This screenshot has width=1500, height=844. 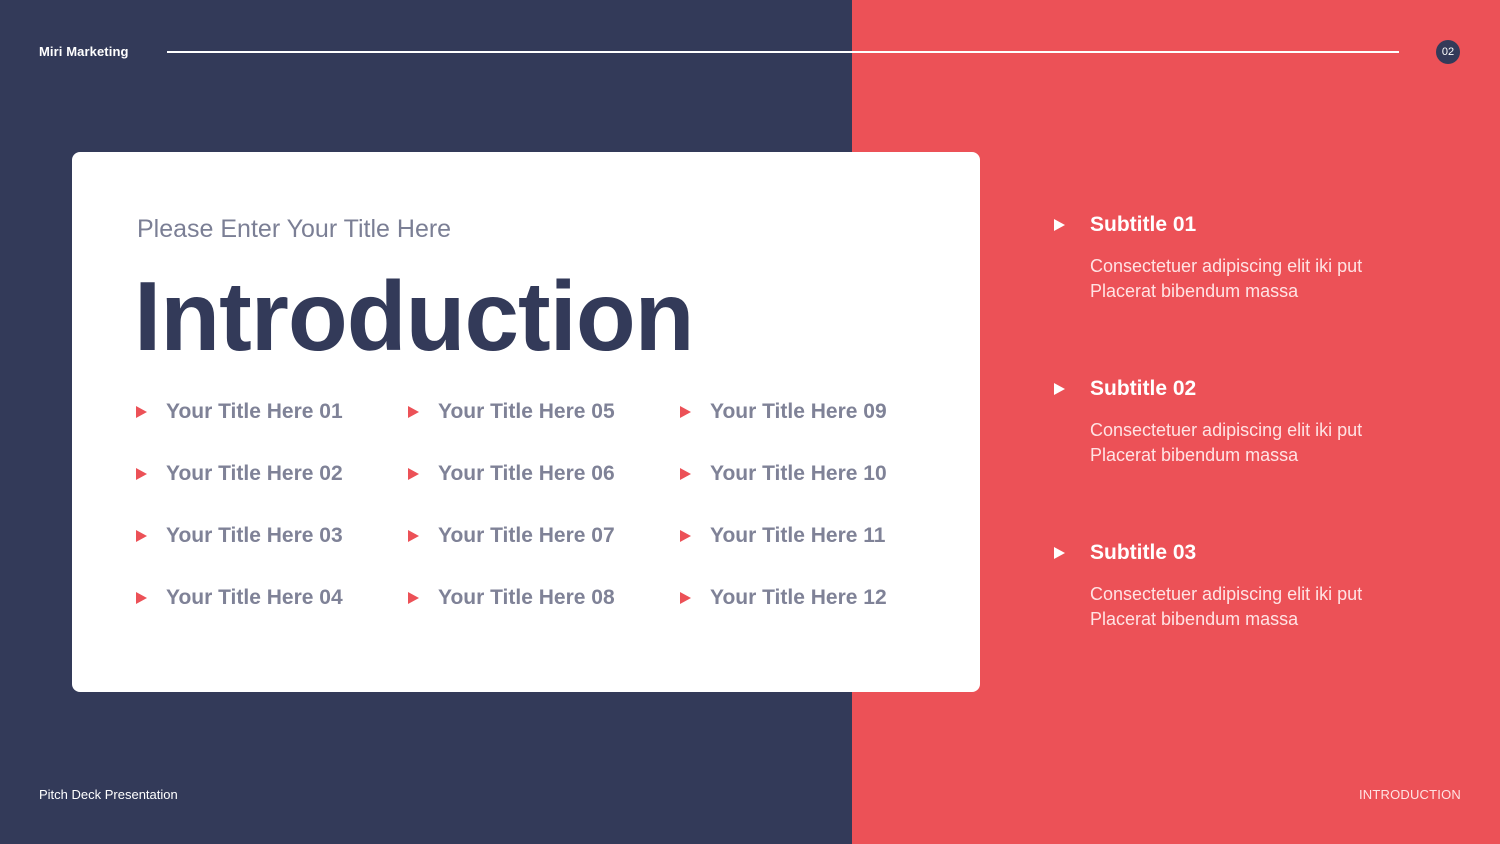 I want to click on list-item-label: Your Title Here 06, so click(x=526, y=473).